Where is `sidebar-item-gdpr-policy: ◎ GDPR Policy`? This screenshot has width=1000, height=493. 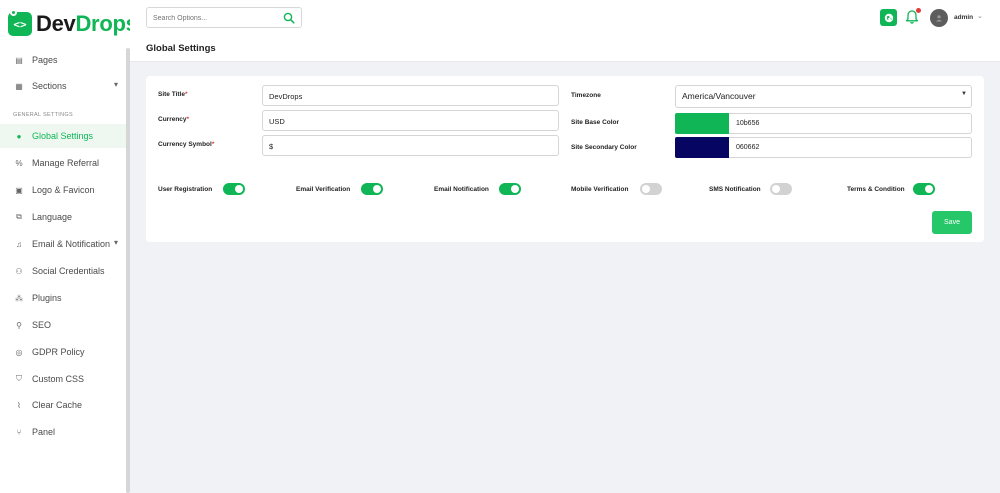 sidebar-item-gdpr-policy: ◎ GDPR Policy is located at coordinates (63, 352).